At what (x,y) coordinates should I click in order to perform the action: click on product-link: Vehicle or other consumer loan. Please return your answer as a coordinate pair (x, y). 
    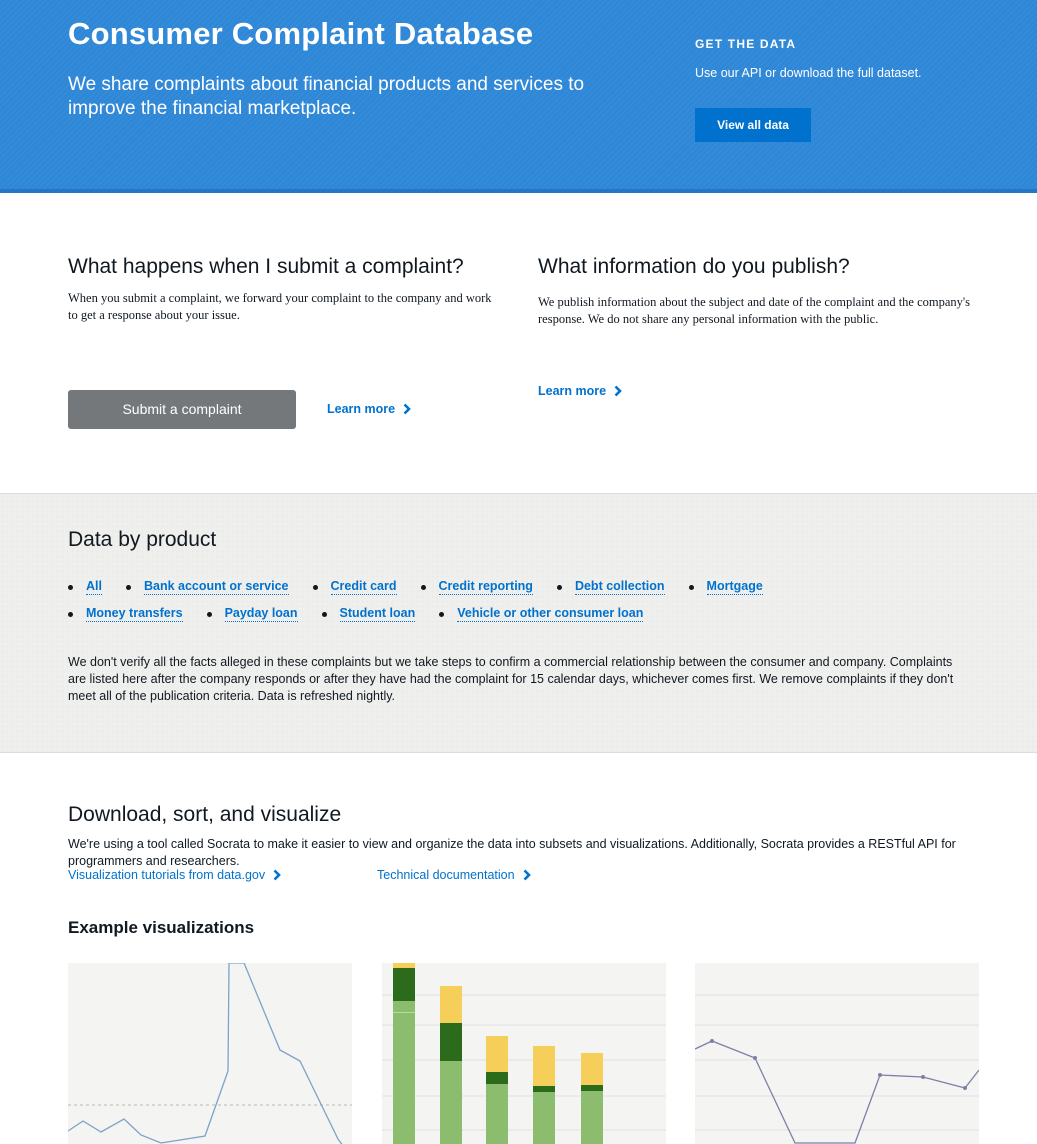
    Looking at the image, I should click on (550, 614).